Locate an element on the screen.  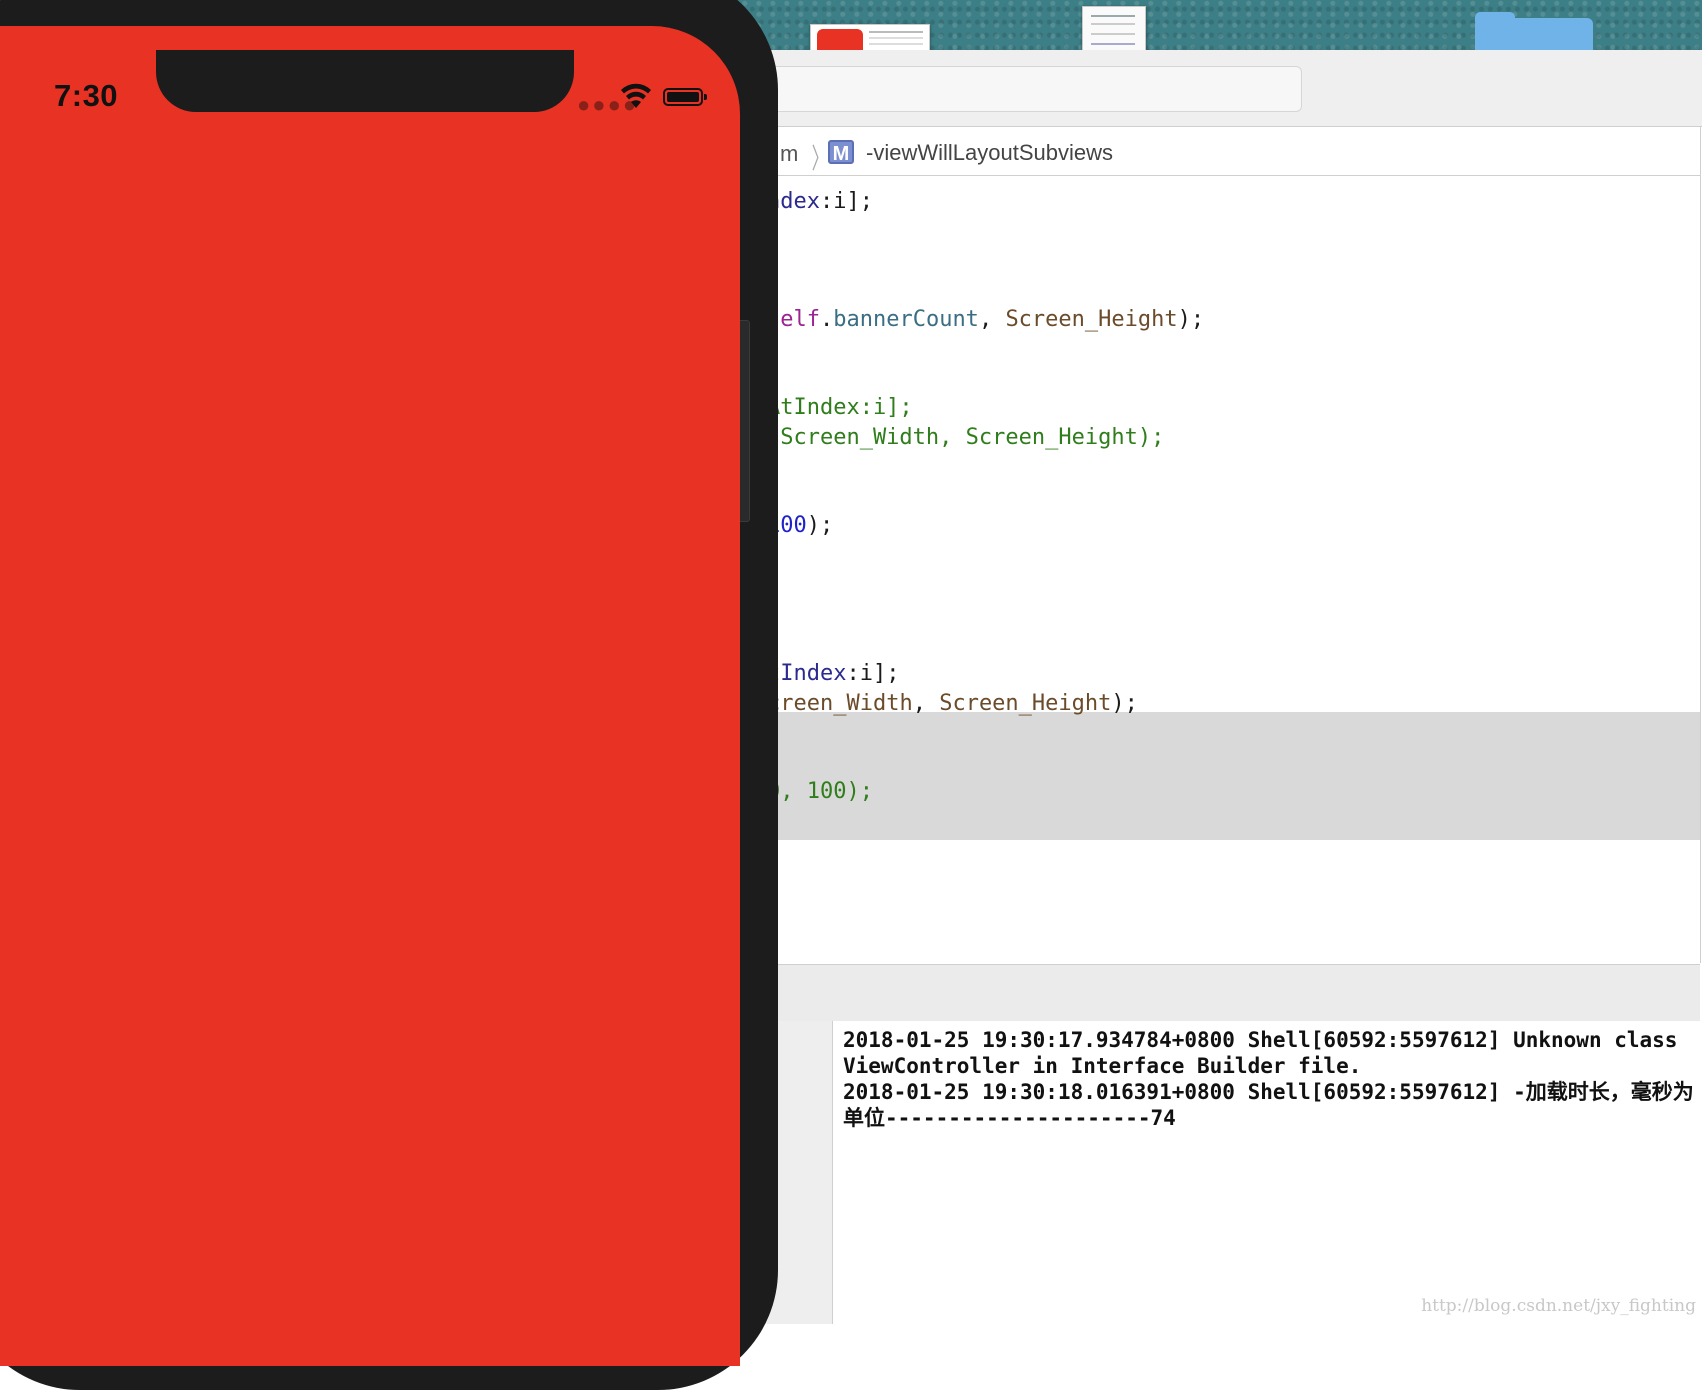
desktop-document-thumbnail is located at coordinates (1114, 28).